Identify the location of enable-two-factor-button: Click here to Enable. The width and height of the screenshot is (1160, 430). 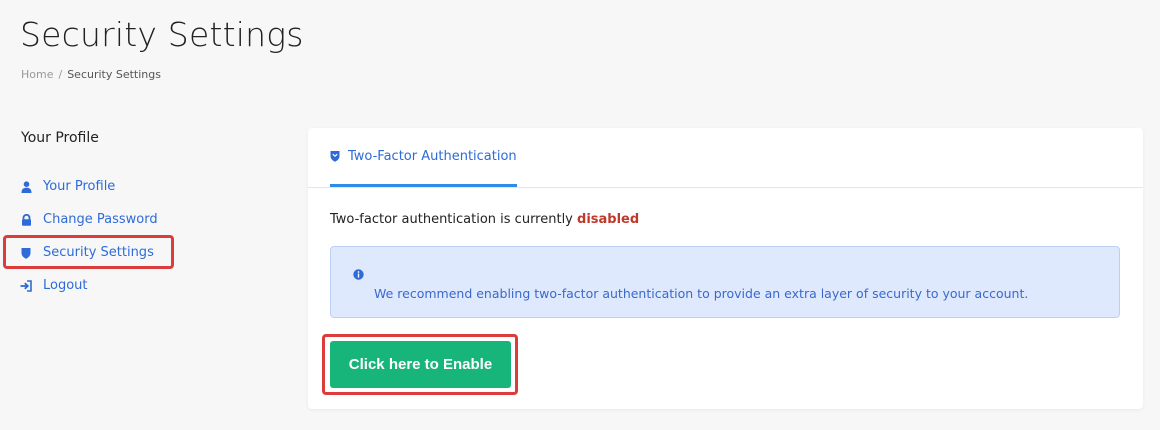
(420, 364).